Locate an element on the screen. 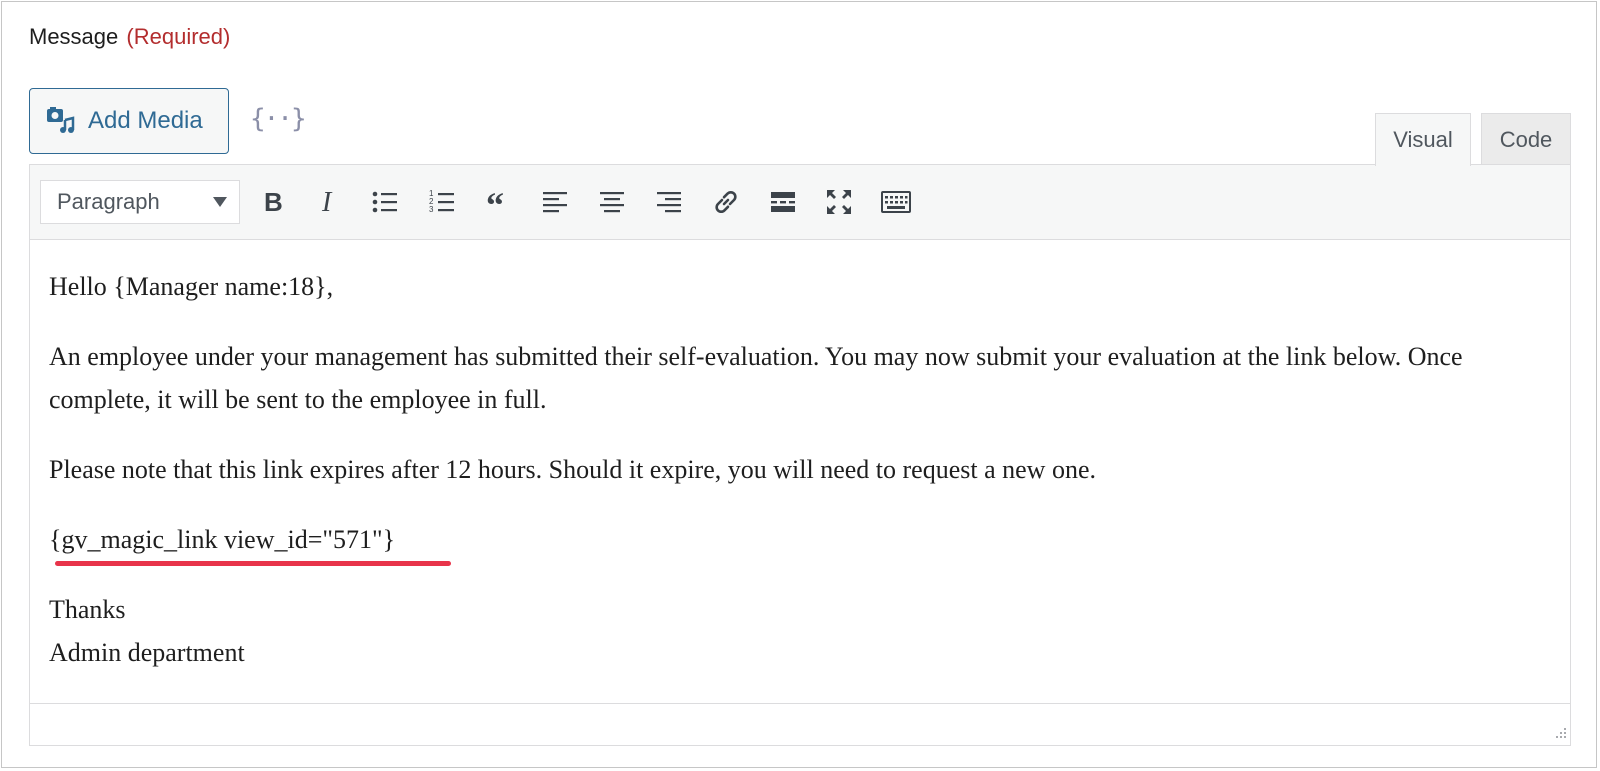 The image size is (1600, 771). link-button is located at coordinates (726, 202).